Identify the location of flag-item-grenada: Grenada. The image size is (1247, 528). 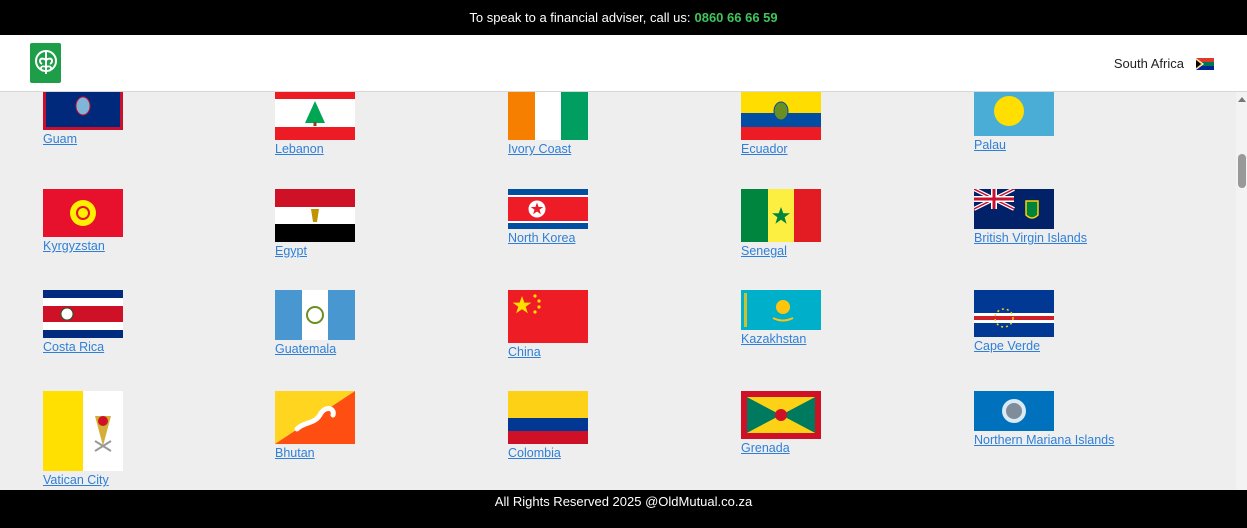
(781, 423).